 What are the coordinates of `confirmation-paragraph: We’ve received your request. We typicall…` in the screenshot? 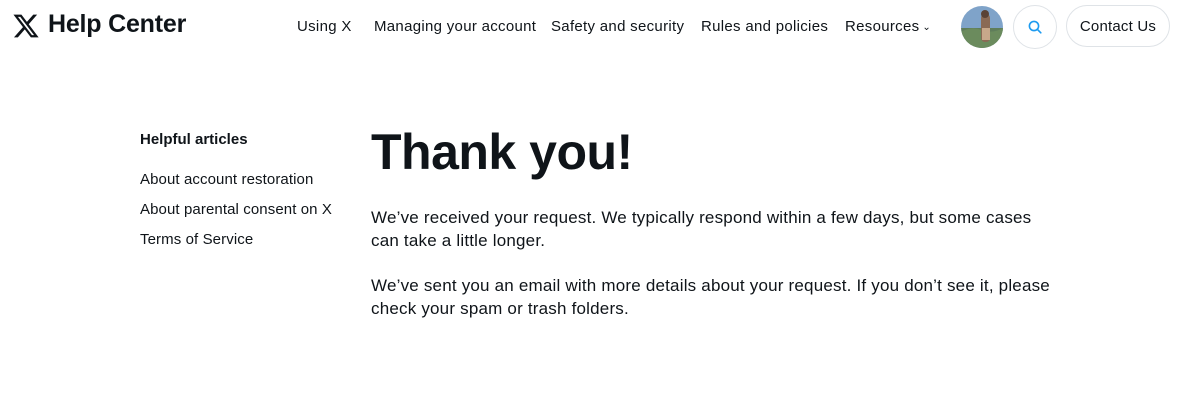 It's located at (701, 229).